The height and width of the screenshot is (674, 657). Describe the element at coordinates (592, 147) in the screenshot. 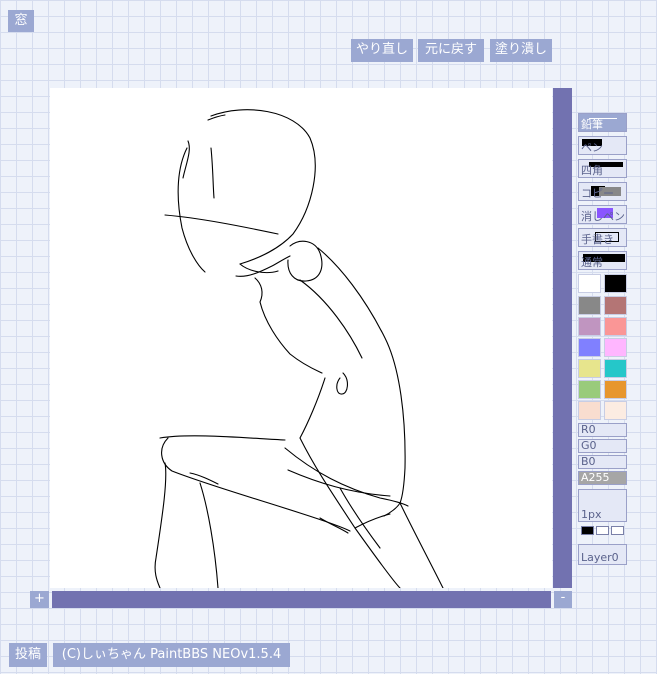

I see `tool-label: ペン` at that location.